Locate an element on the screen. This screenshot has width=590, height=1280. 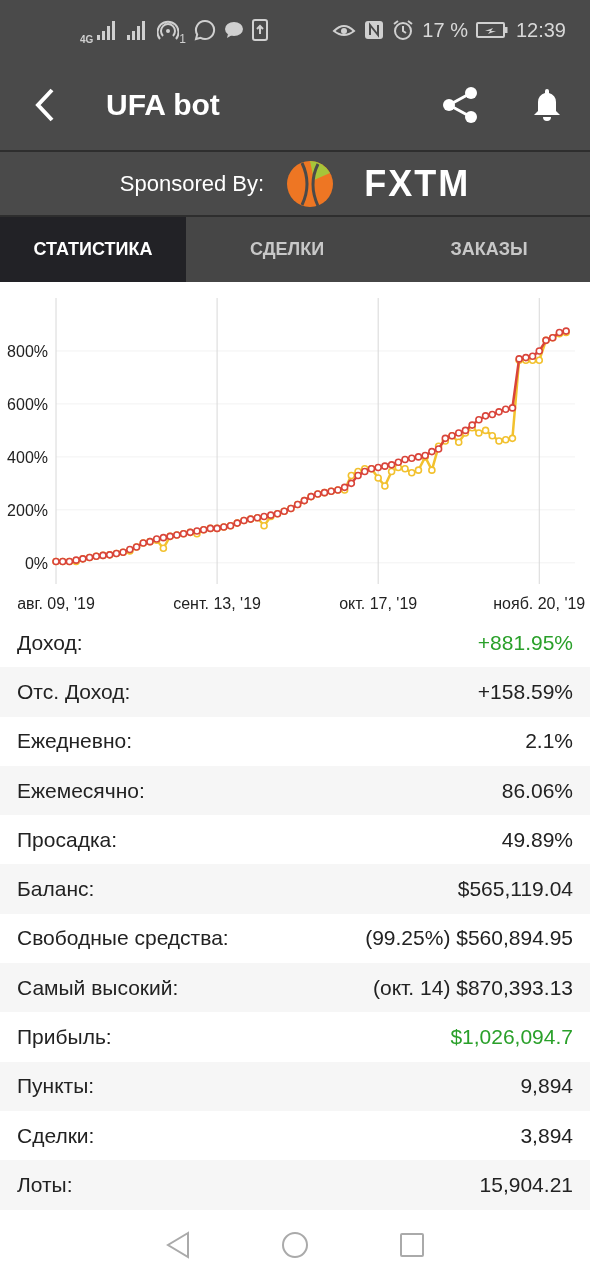
notification-count: 1 is located at coordinates (183, 39).